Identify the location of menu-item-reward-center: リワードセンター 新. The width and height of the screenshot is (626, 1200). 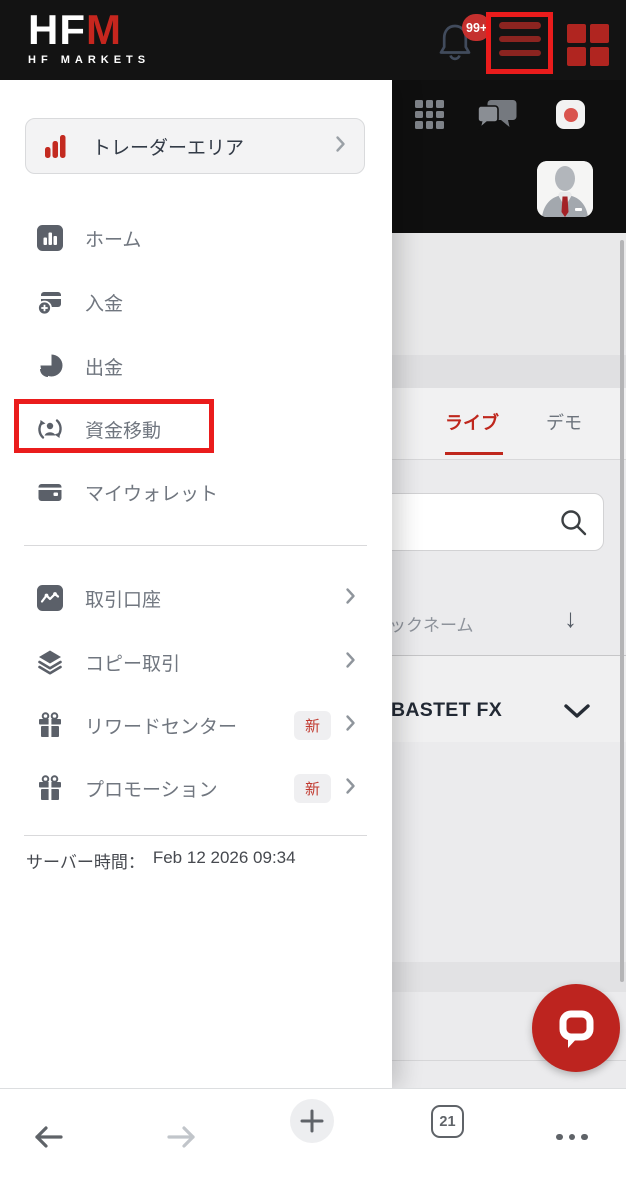
(196, 725).